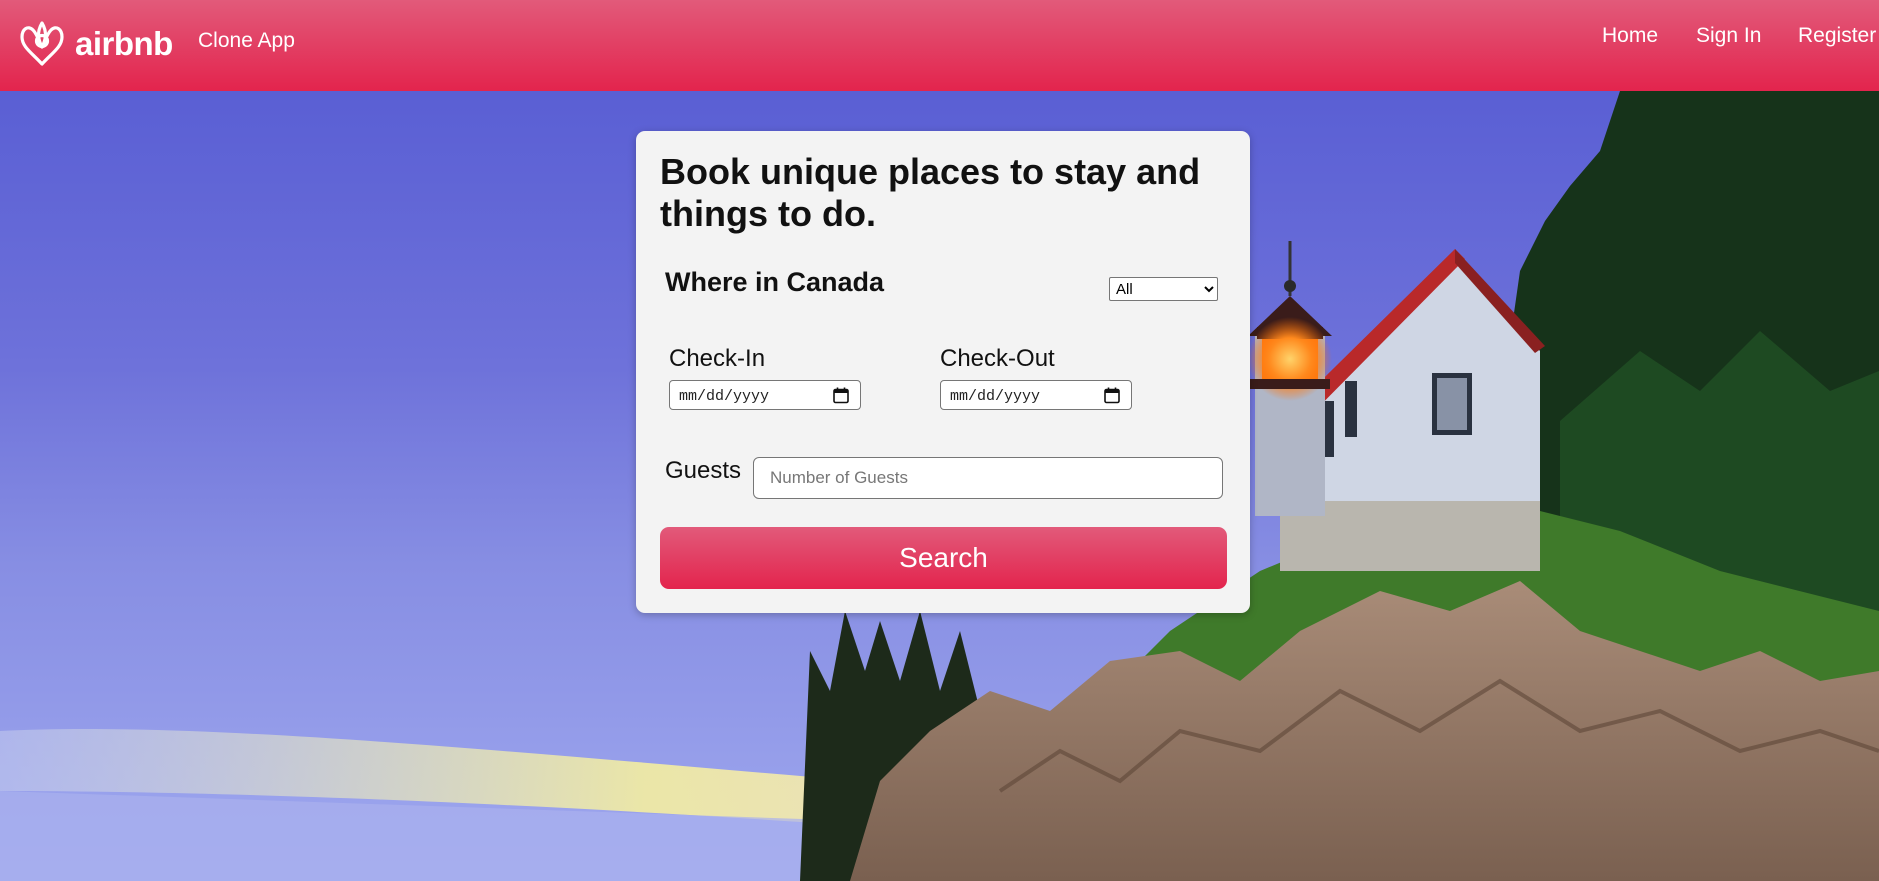  What do you see at coordinates (703, 470) in the screenshot?
I see `guests-label: Guests` at bounding box center [703, 470].